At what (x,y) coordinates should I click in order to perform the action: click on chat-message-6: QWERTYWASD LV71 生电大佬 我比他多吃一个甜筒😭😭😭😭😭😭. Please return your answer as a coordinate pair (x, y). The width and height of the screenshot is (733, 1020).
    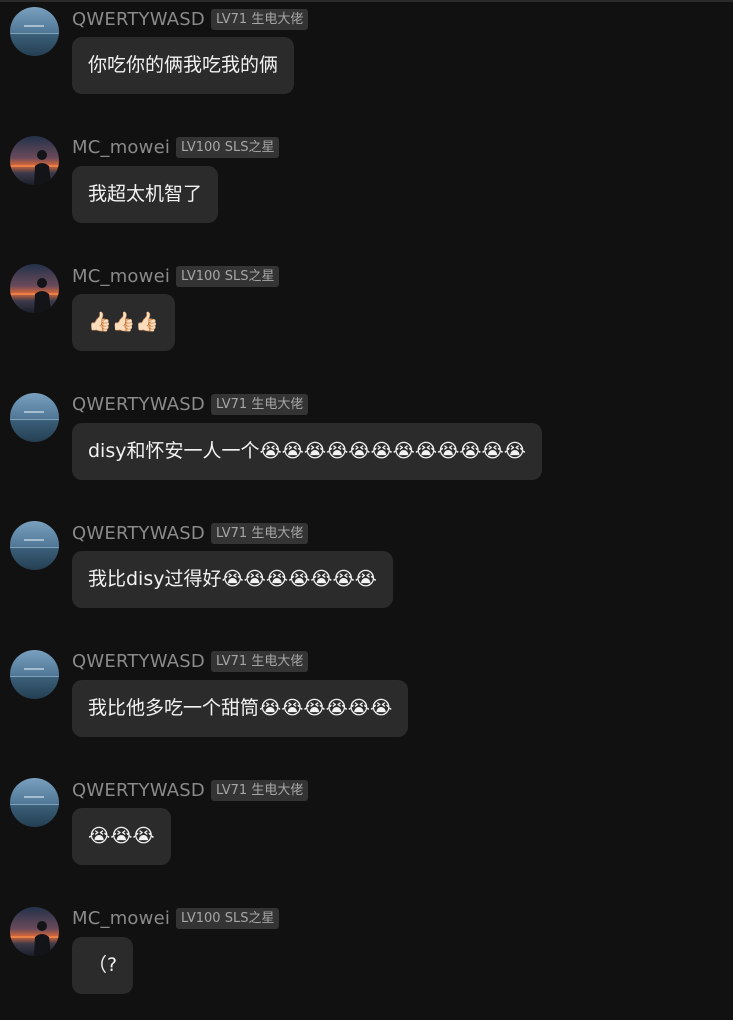
    Looking at the image, I should click on (366, 703).